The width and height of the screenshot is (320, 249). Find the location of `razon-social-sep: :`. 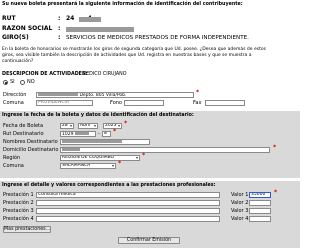

razon-social-sep: : is located at coordinates (59, 28).